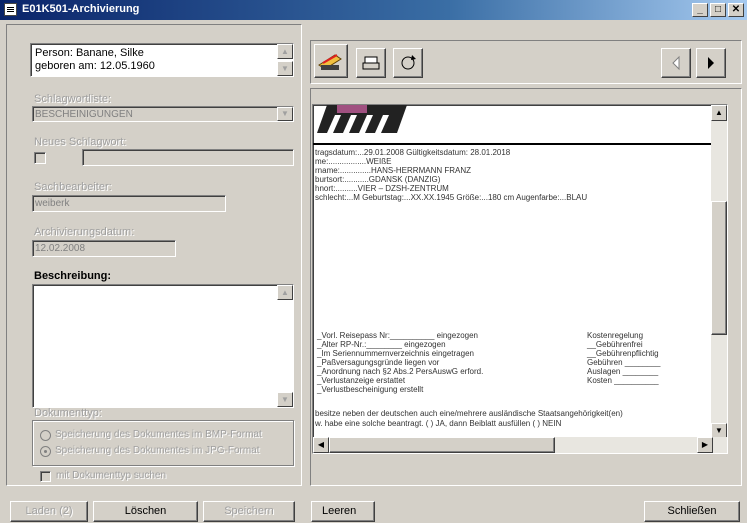  Describe the element at coordinates (163, 443) in the screenshot. I see `dokumenttyp-group` at that location.